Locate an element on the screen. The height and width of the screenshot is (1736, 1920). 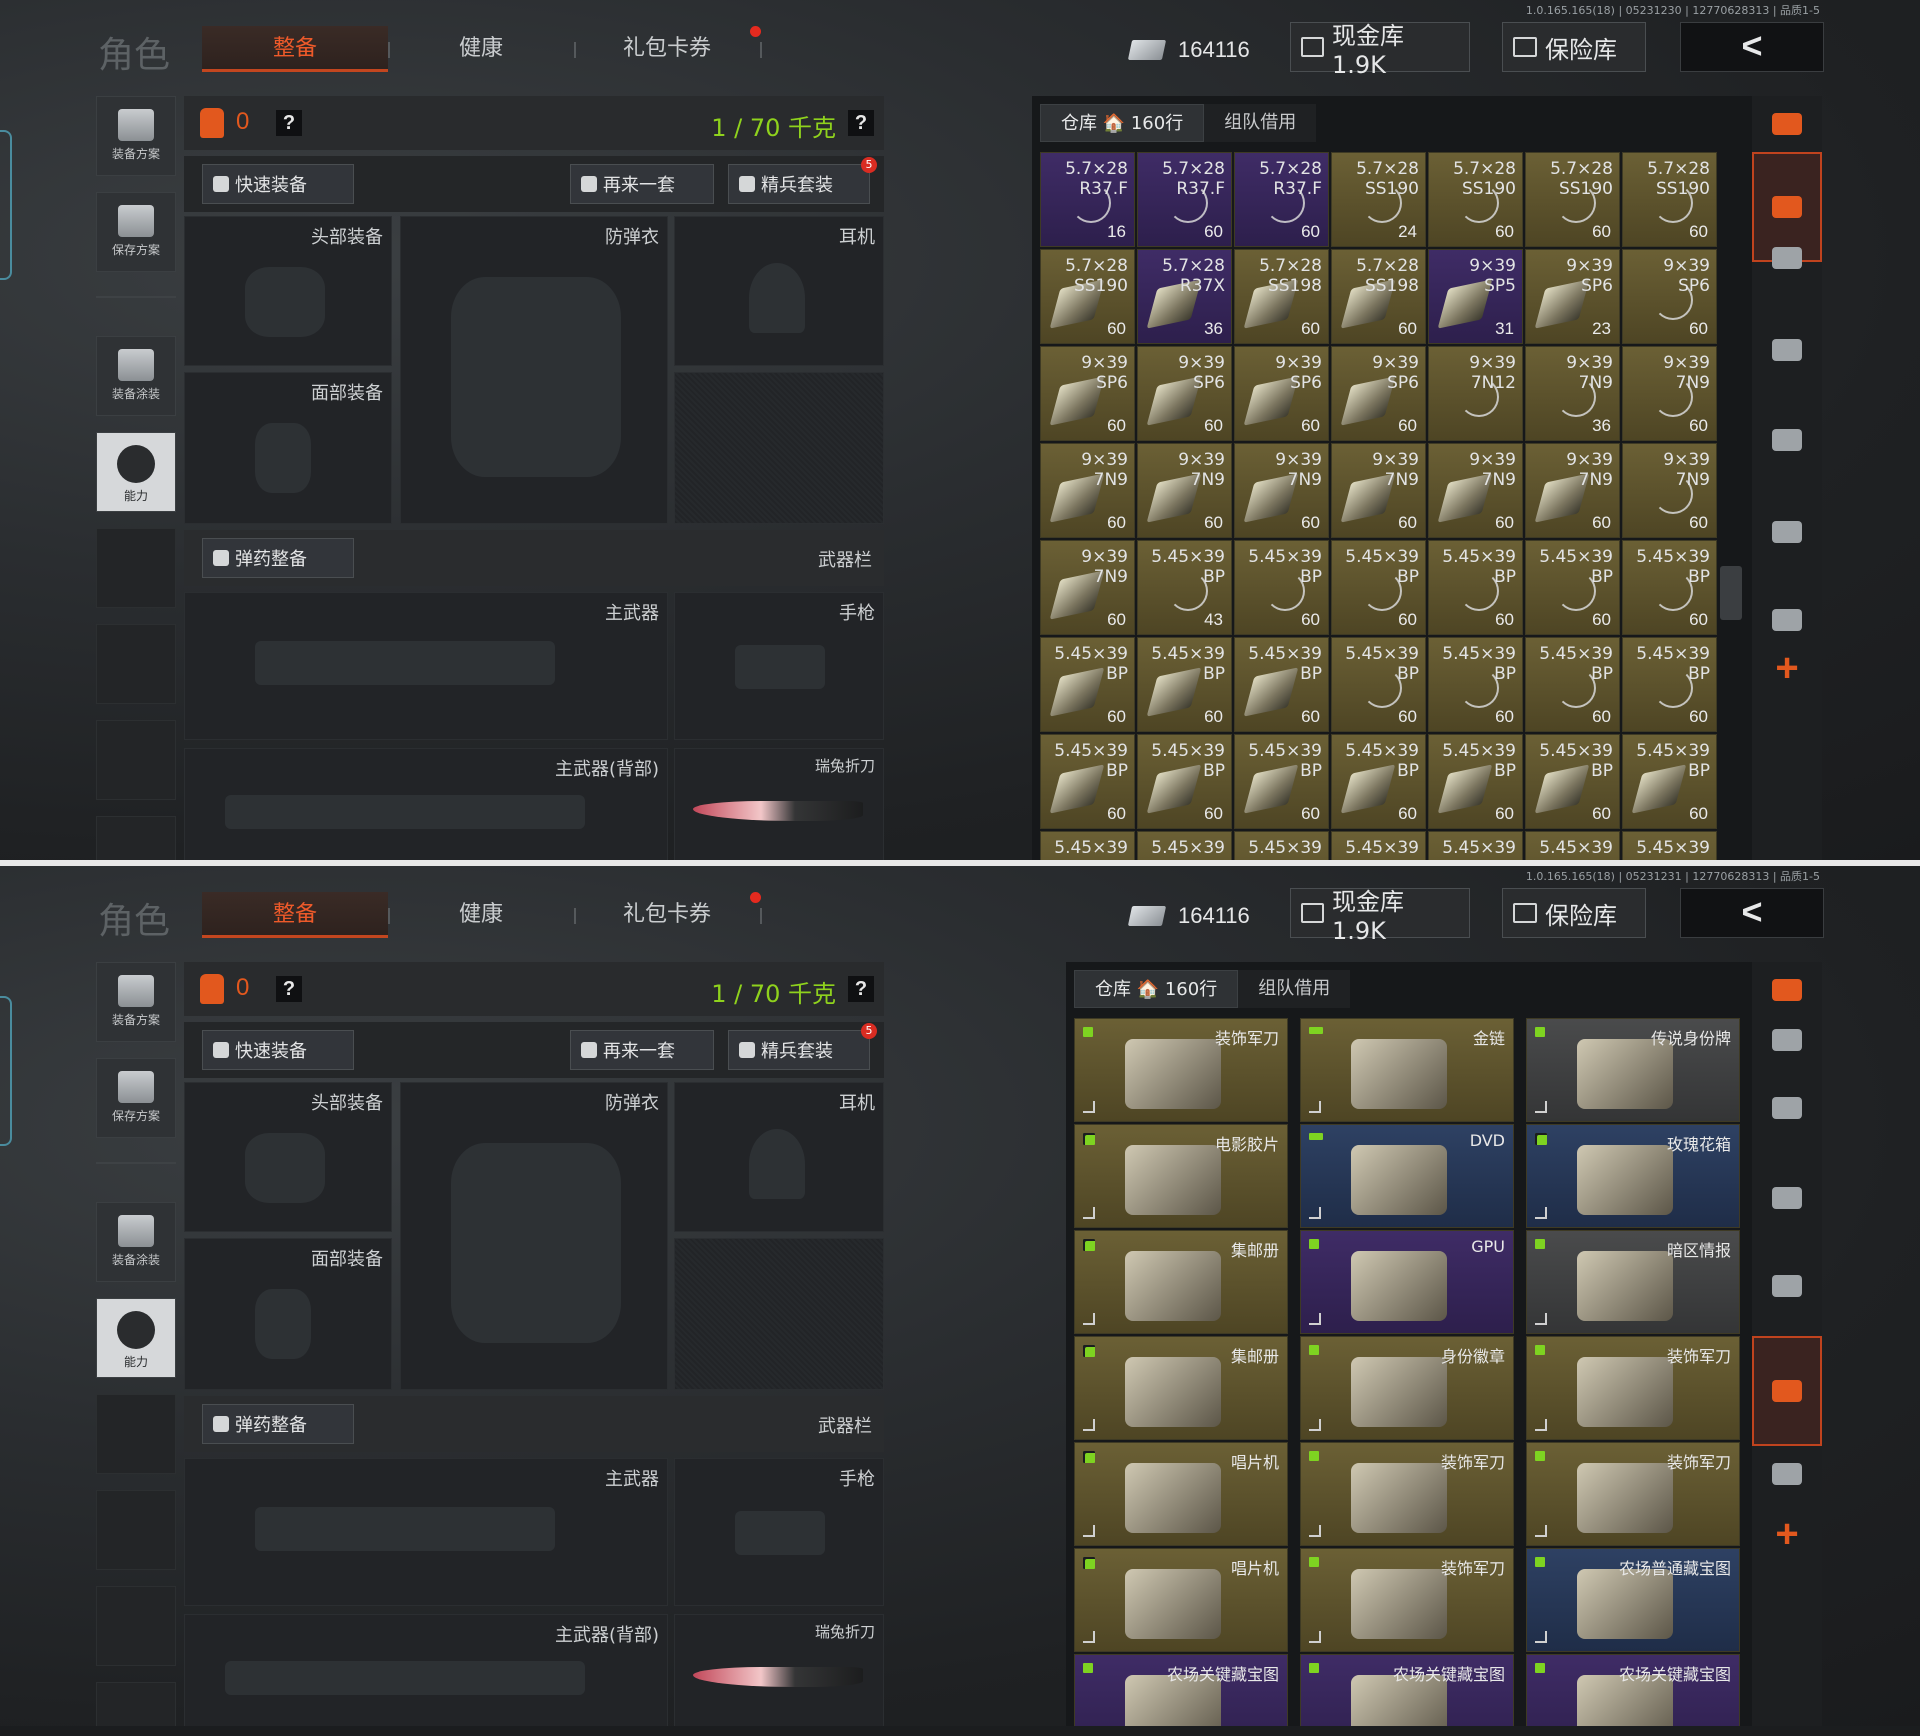
ammo-cell: 9×39 7N9 36 is located at coordinates (1572, 393).